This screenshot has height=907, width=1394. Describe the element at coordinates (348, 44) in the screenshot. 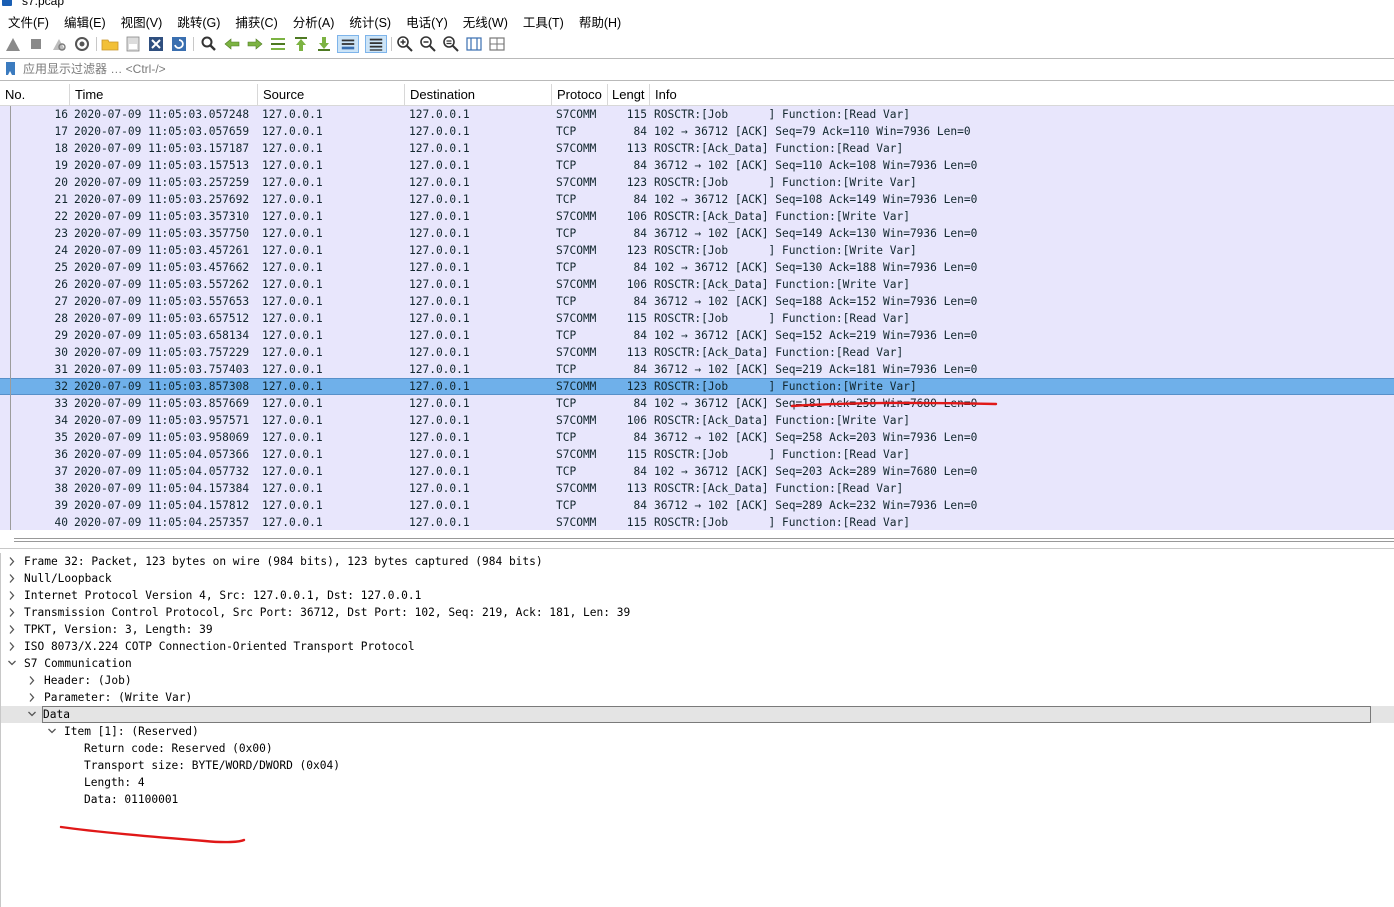

I see `autoscroll-icon` at that location.